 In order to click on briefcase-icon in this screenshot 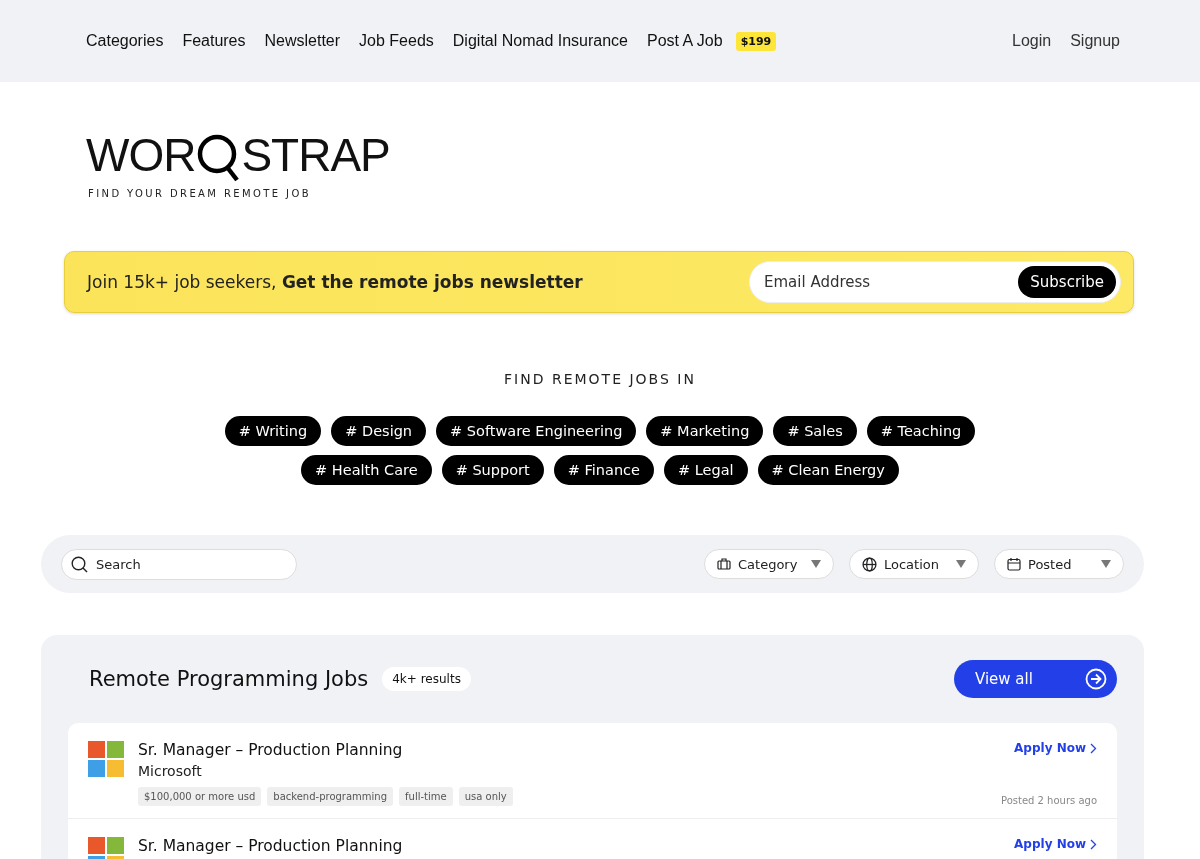, I will do `click(724, 564)`.